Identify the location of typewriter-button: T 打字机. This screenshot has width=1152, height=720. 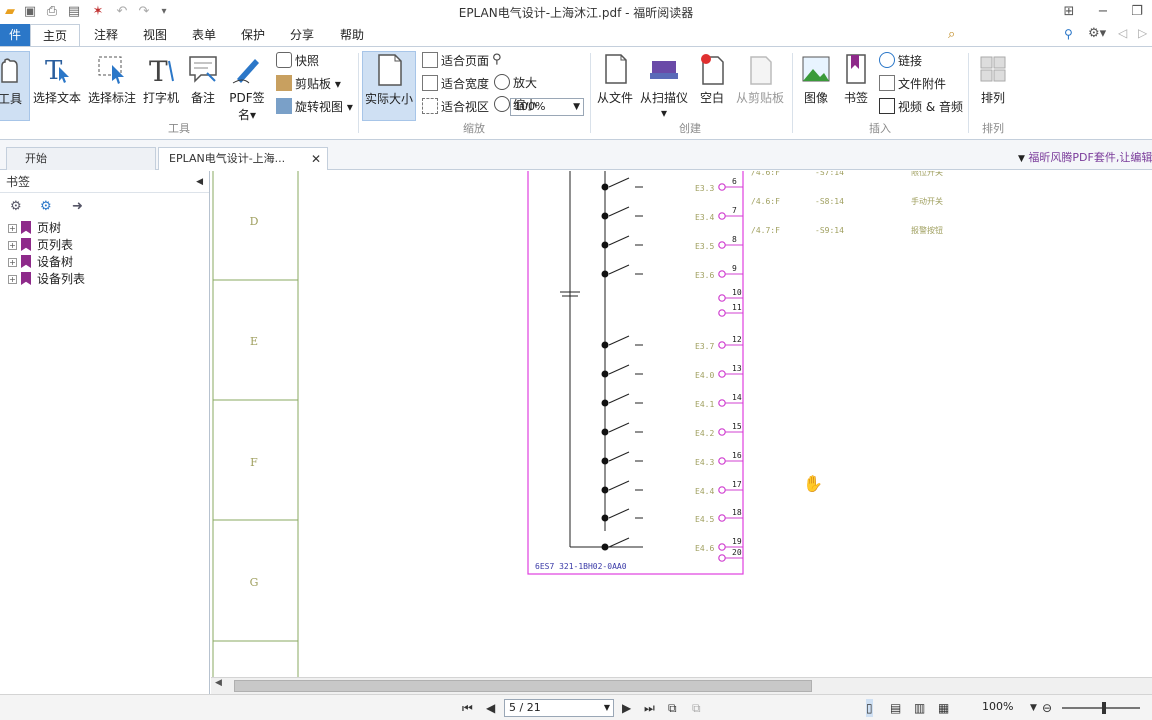
(161, 86).